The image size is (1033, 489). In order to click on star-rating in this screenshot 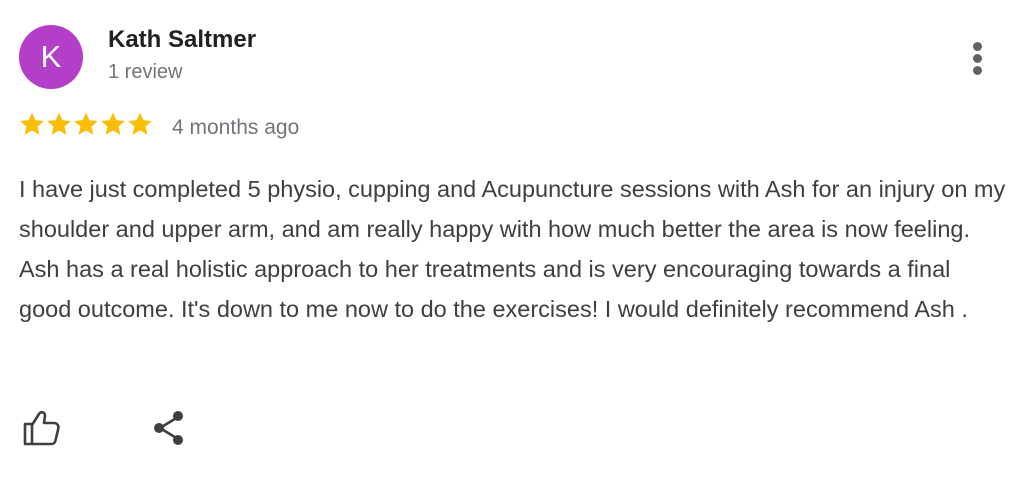, I will do `click(85, 126)`.